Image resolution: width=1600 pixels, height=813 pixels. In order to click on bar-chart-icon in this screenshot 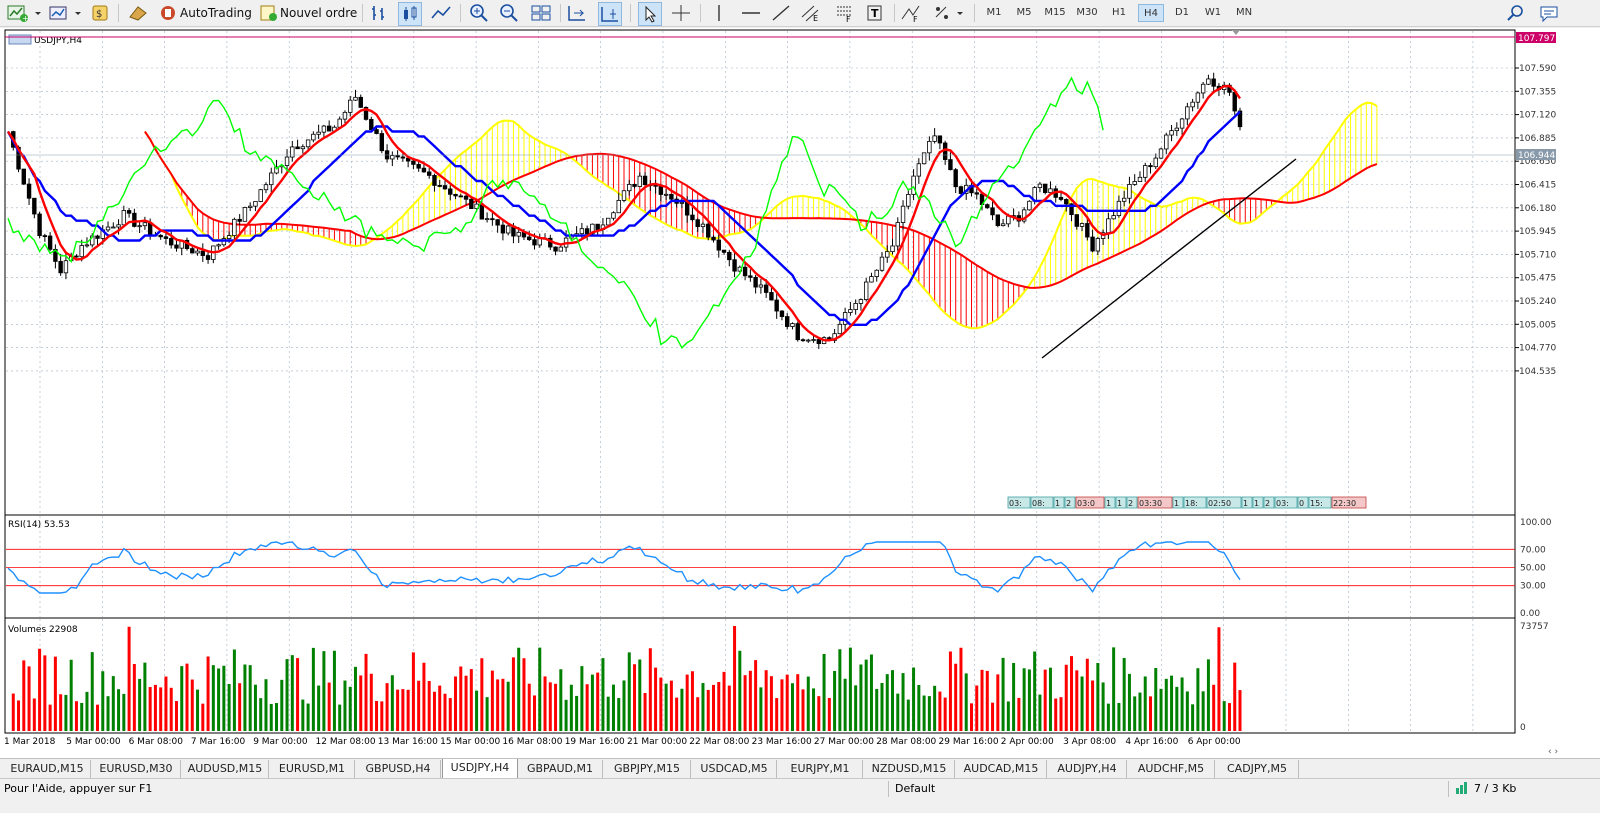, I will do `click(379, 13)`.